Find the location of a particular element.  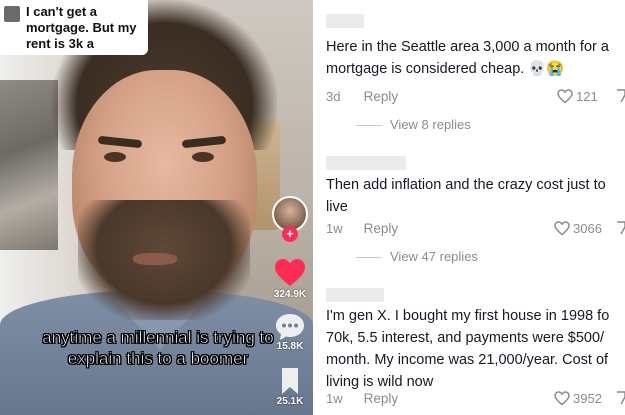

bookmark-icon is located at coordinates (290, 381).